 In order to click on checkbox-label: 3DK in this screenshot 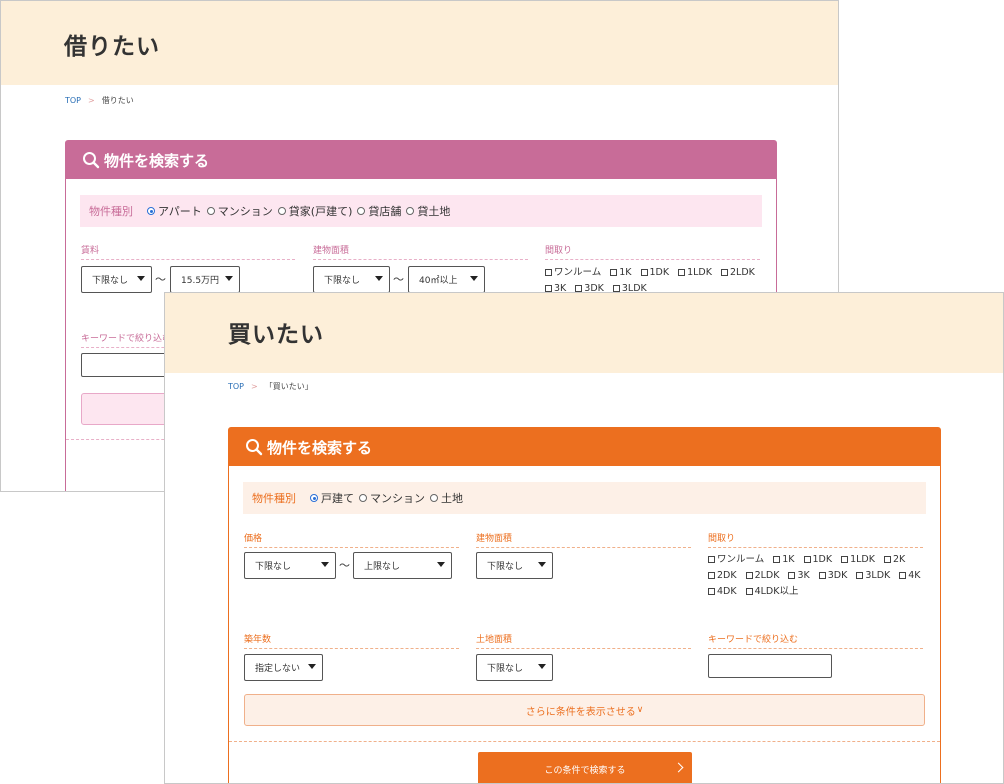, I will do `click(837, 575)`.